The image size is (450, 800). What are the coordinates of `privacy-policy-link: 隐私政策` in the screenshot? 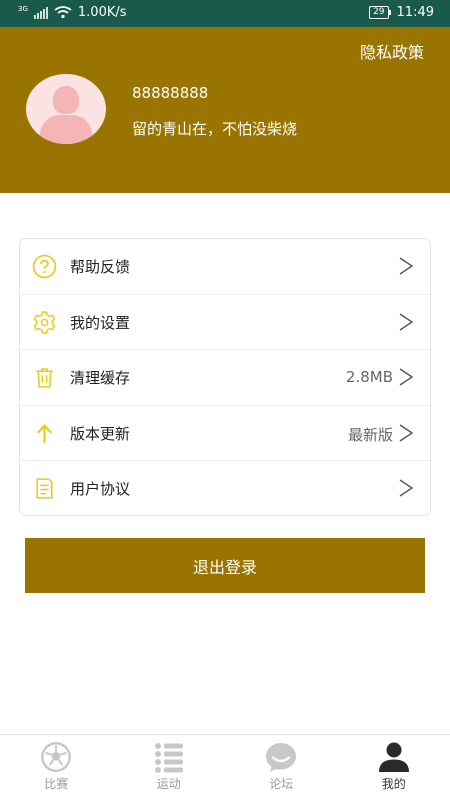 It's located at (392, 51).